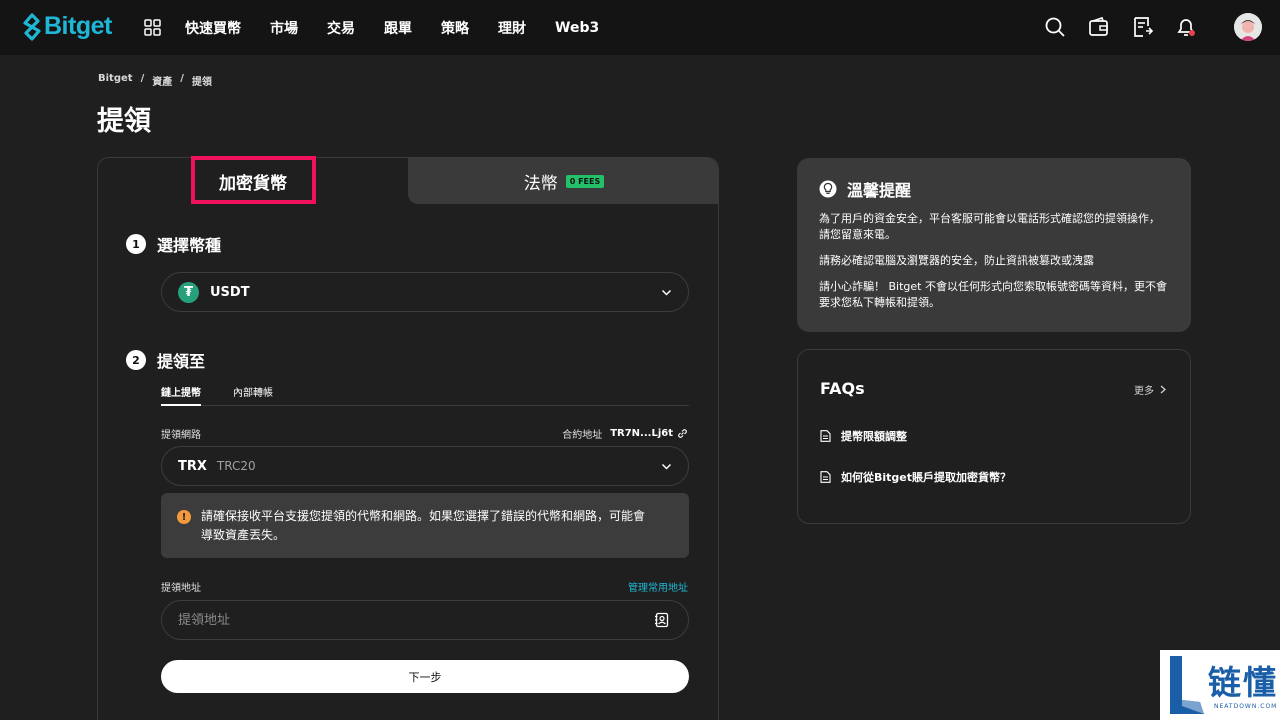 This screenshot has width=1280, height=720. I want to click on coin-select-value: USDT, so click(230, 292).